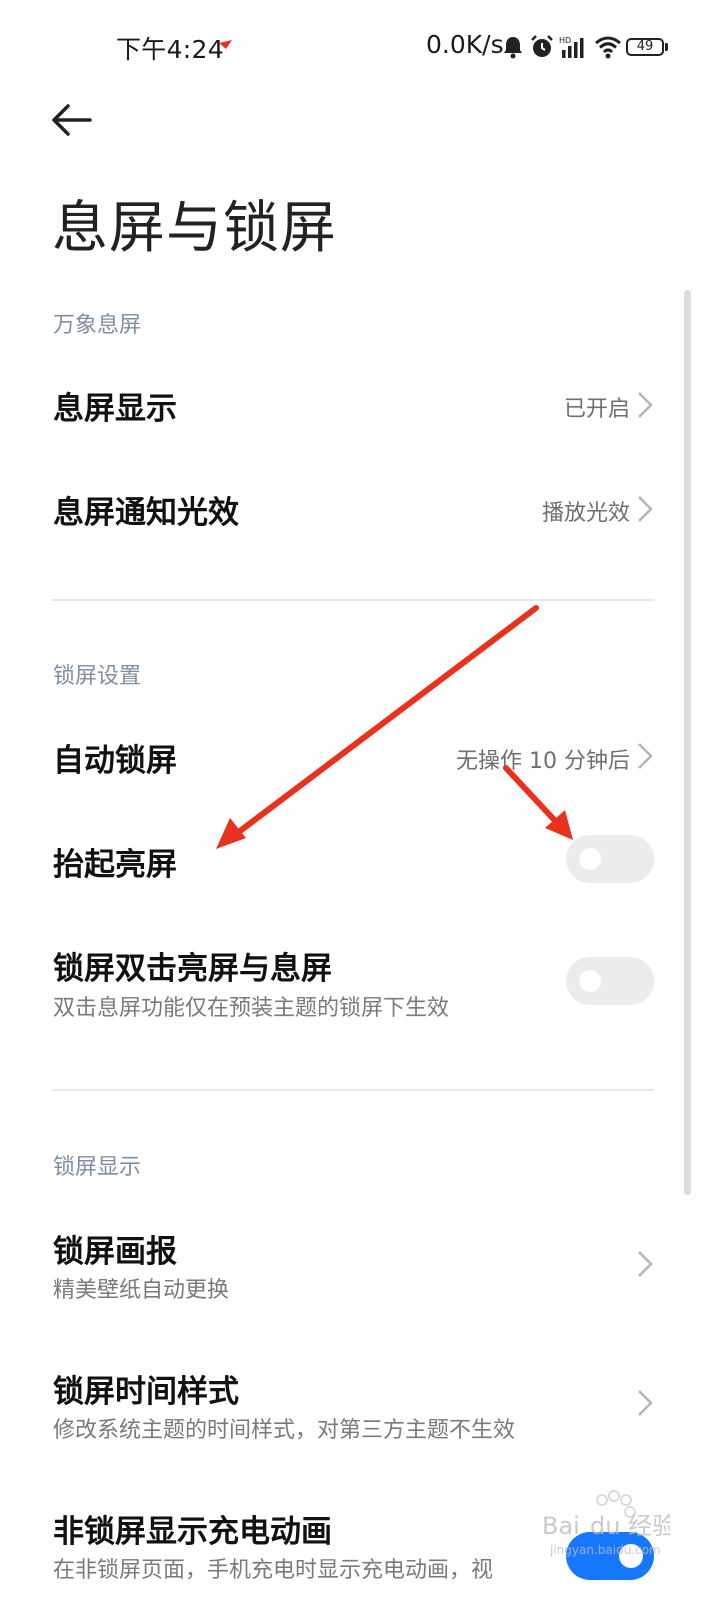 The height and width of the screenshot is (1600, 720). Describe the element at coordinates (97, 1167) in the screenshot. I see `section-label-lock-display: 锁屏显示` at that location.